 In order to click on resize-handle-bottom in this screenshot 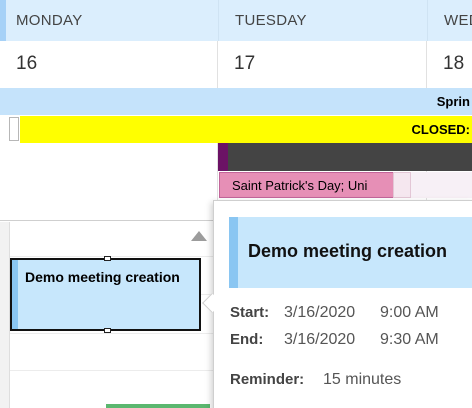, I will do `click(107, 330)`.